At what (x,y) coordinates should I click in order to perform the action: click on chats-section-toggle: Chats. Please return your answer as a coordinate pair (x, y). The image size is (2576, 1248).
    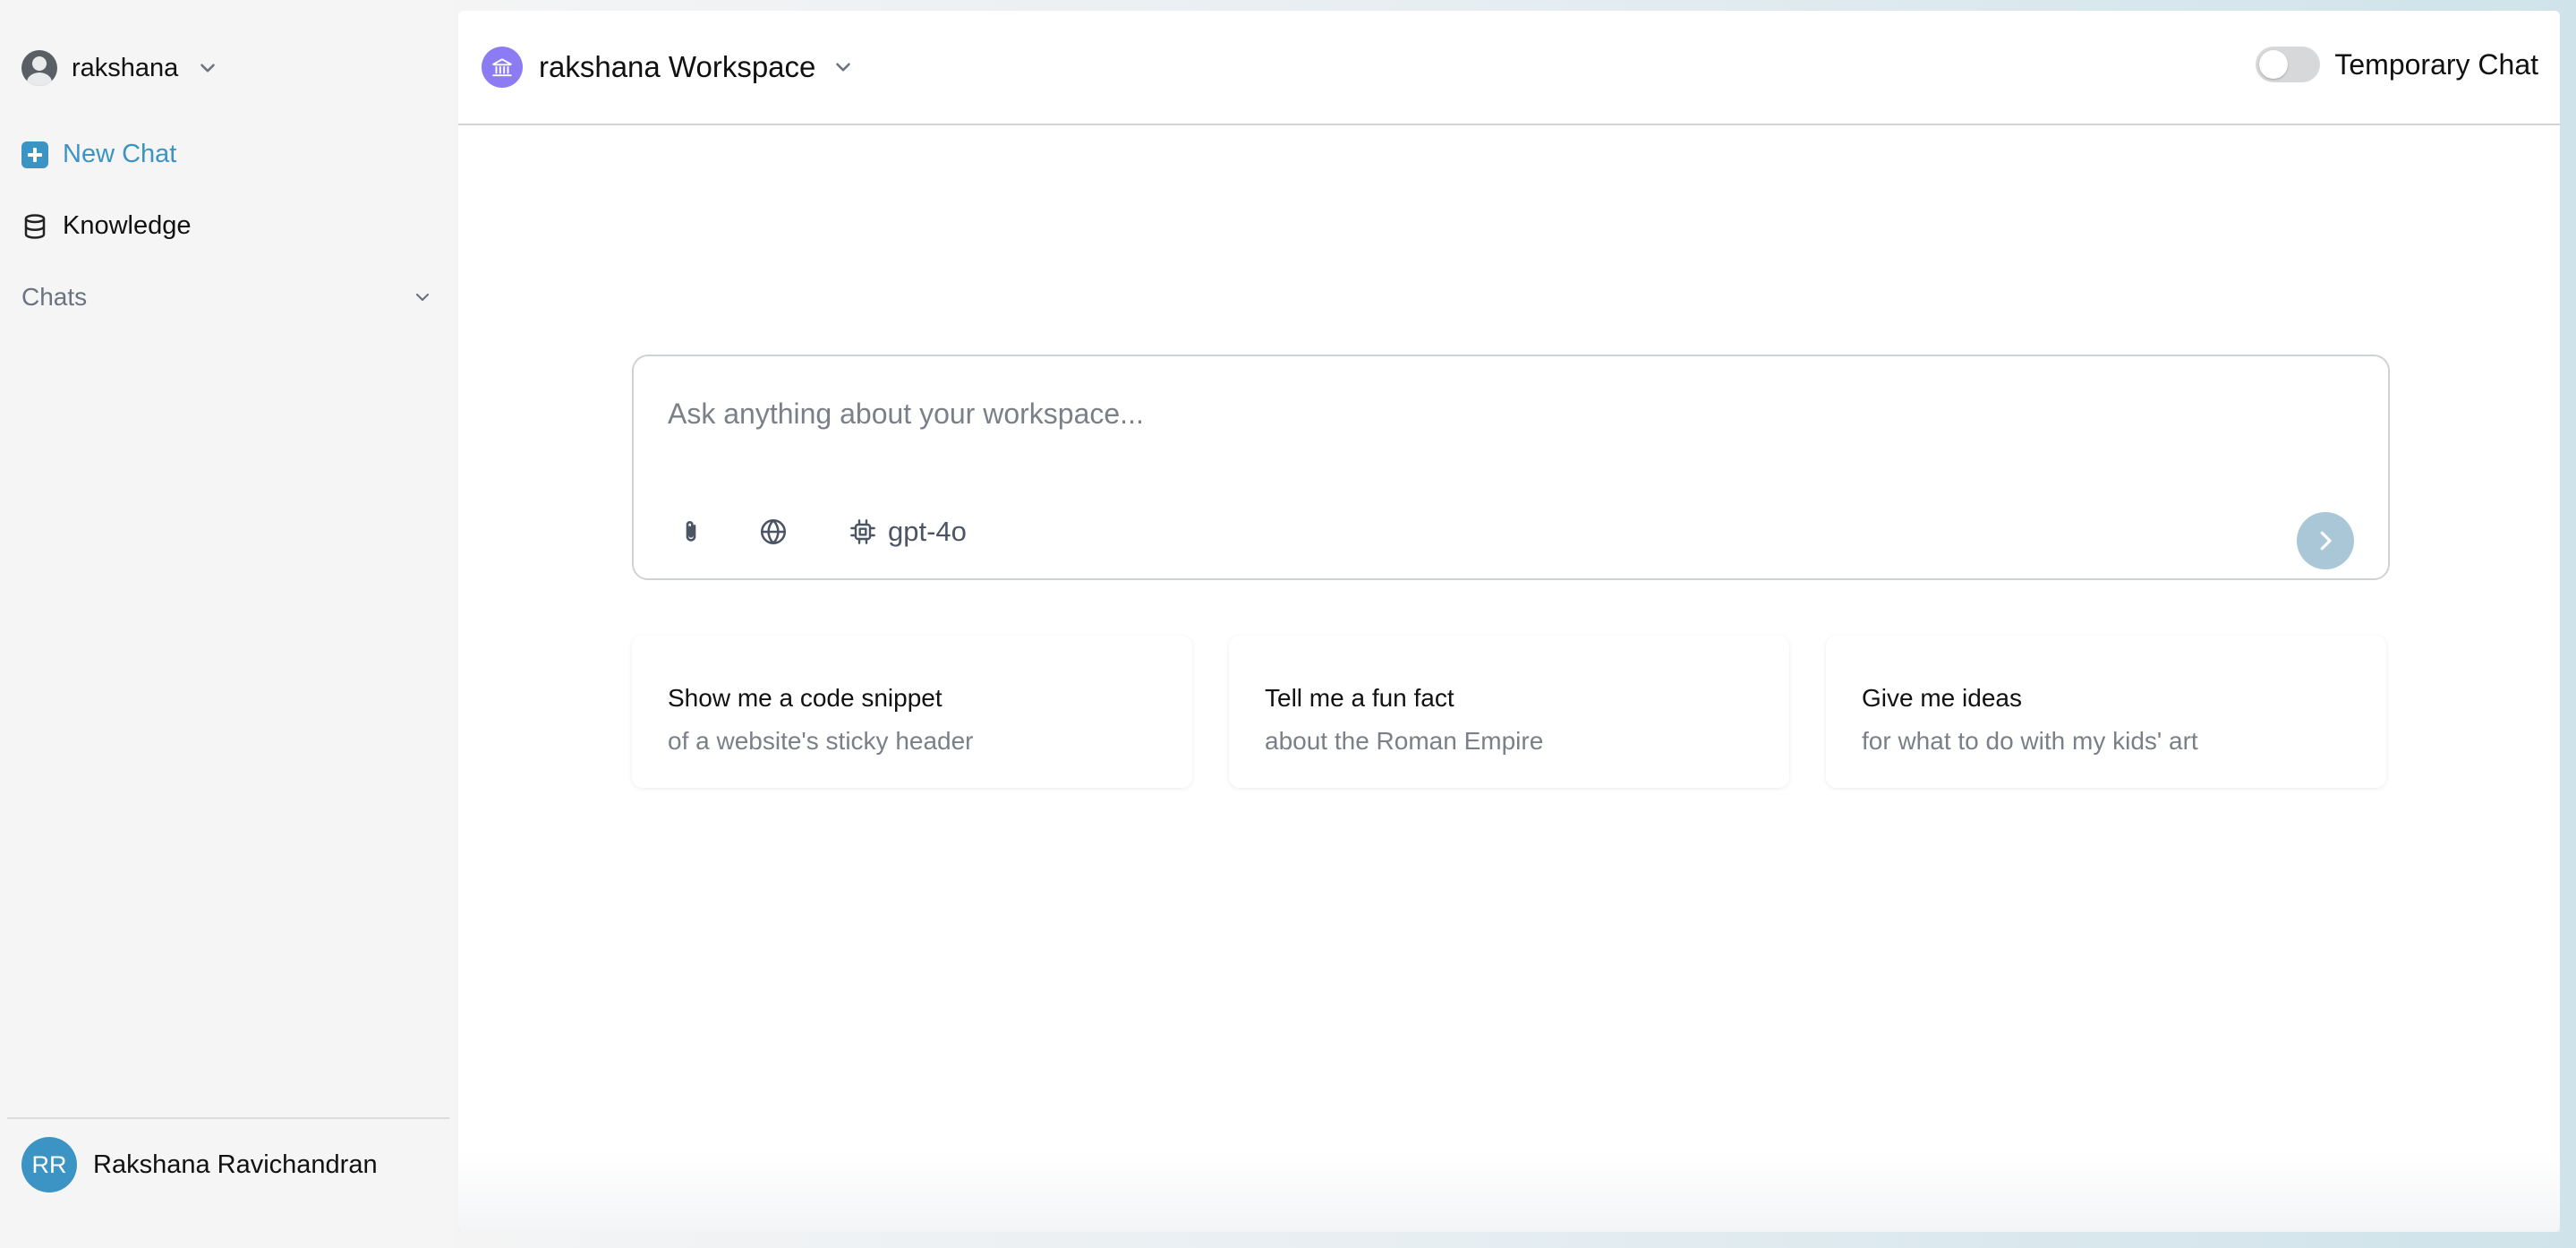
    Looking at the image, I should click on (227, 297).